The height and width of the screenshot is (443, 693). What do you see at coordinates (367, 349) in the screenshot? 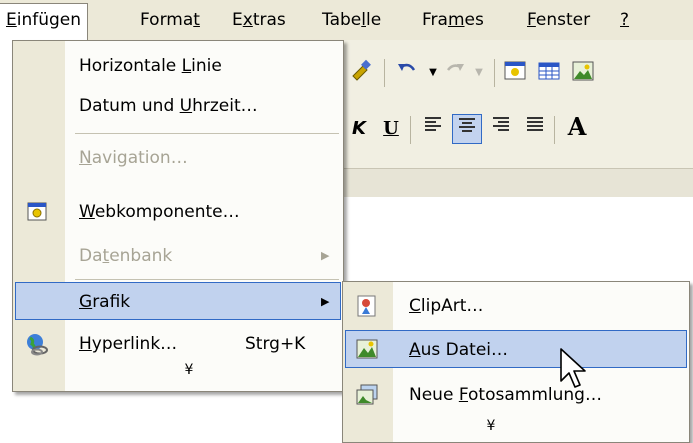
I see `picture-from-file-icon` at bounding box center [367, 349].